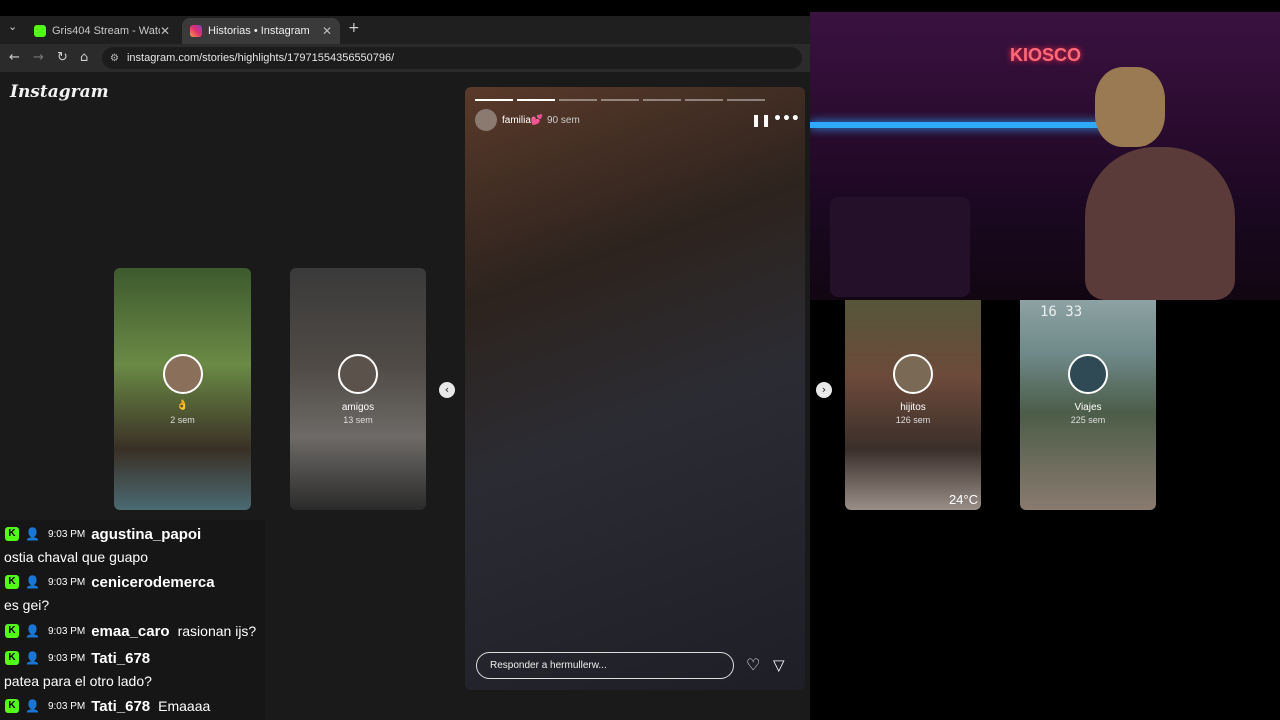 Image resolution: width=1280 pixels, height=720 pixels. Describe the element at coordinates (182, 405) in the screenshot. I see `highlight-emoji: 👌` at that location.